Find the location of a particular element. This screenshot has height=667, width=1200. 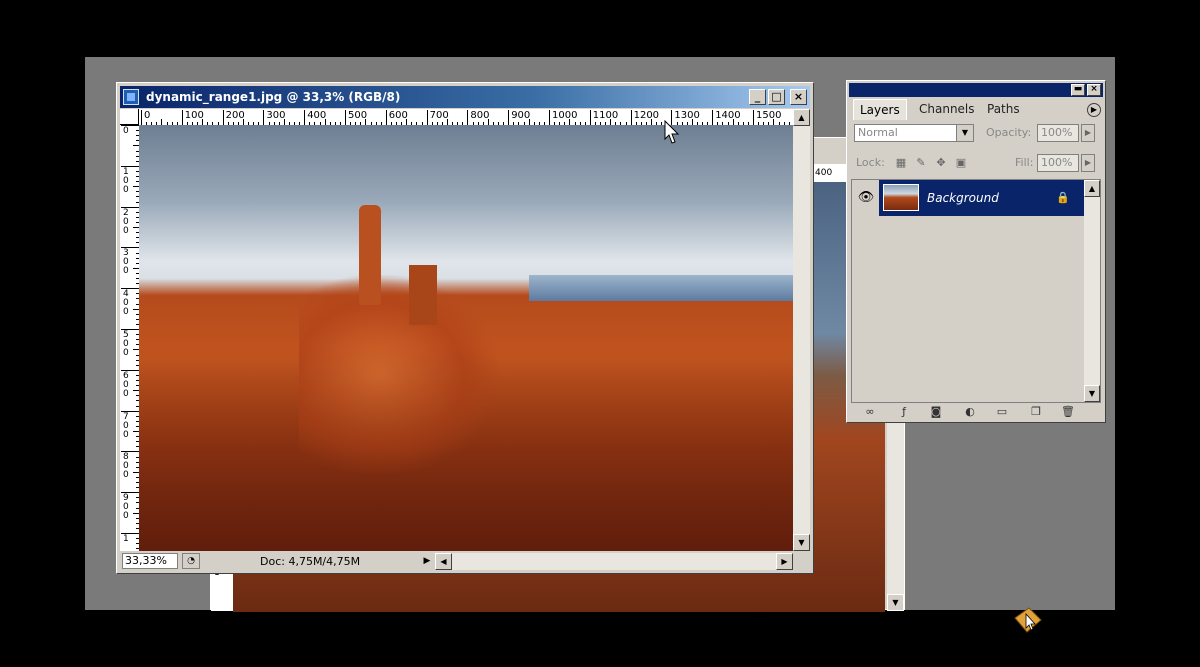

layer-selected-background: Background 🔒 is located at coordinates (981, 198).